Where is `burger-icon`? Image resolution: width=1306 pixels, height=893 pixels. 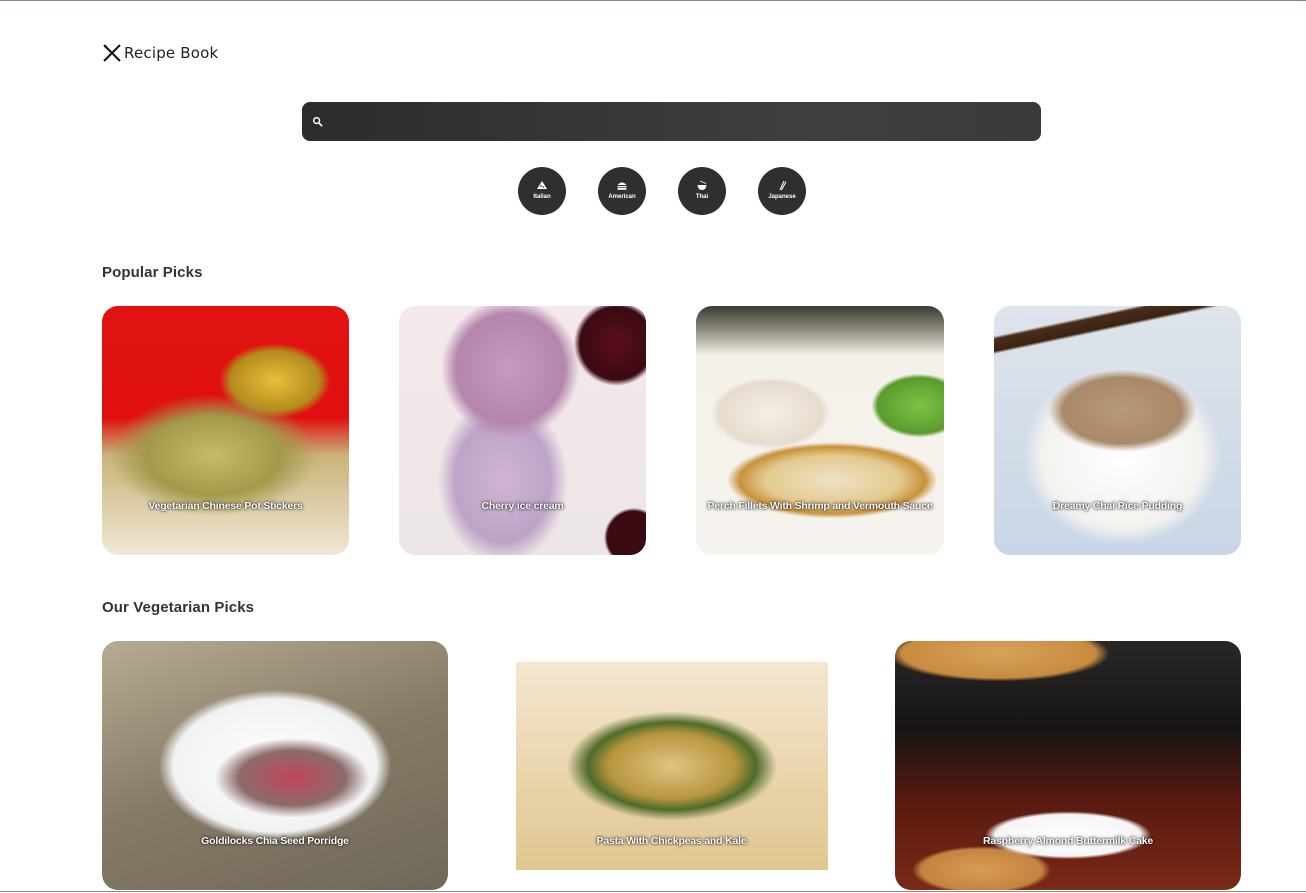 burger-icon is located at coordinates (622, 186).